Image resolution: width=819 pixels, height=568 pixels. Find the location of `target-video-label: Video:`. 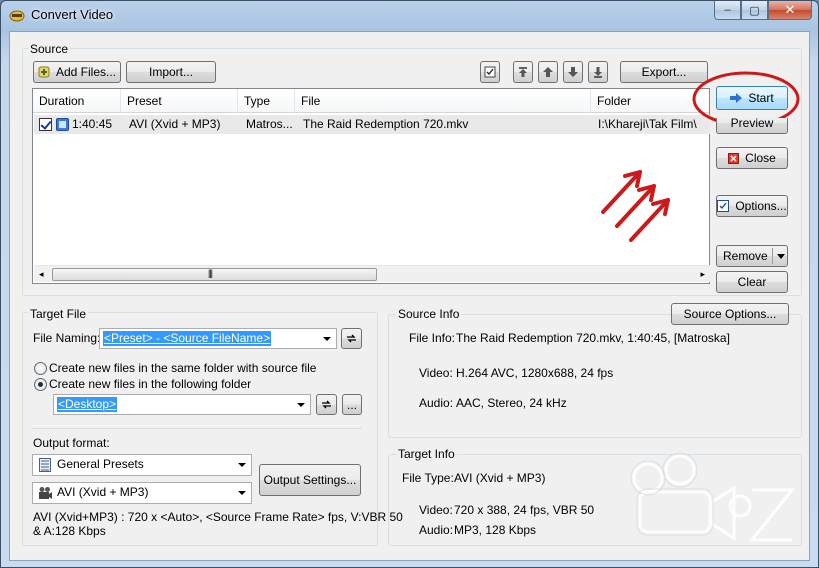

target-video-label: Video: is located at coordinates (436, 510).